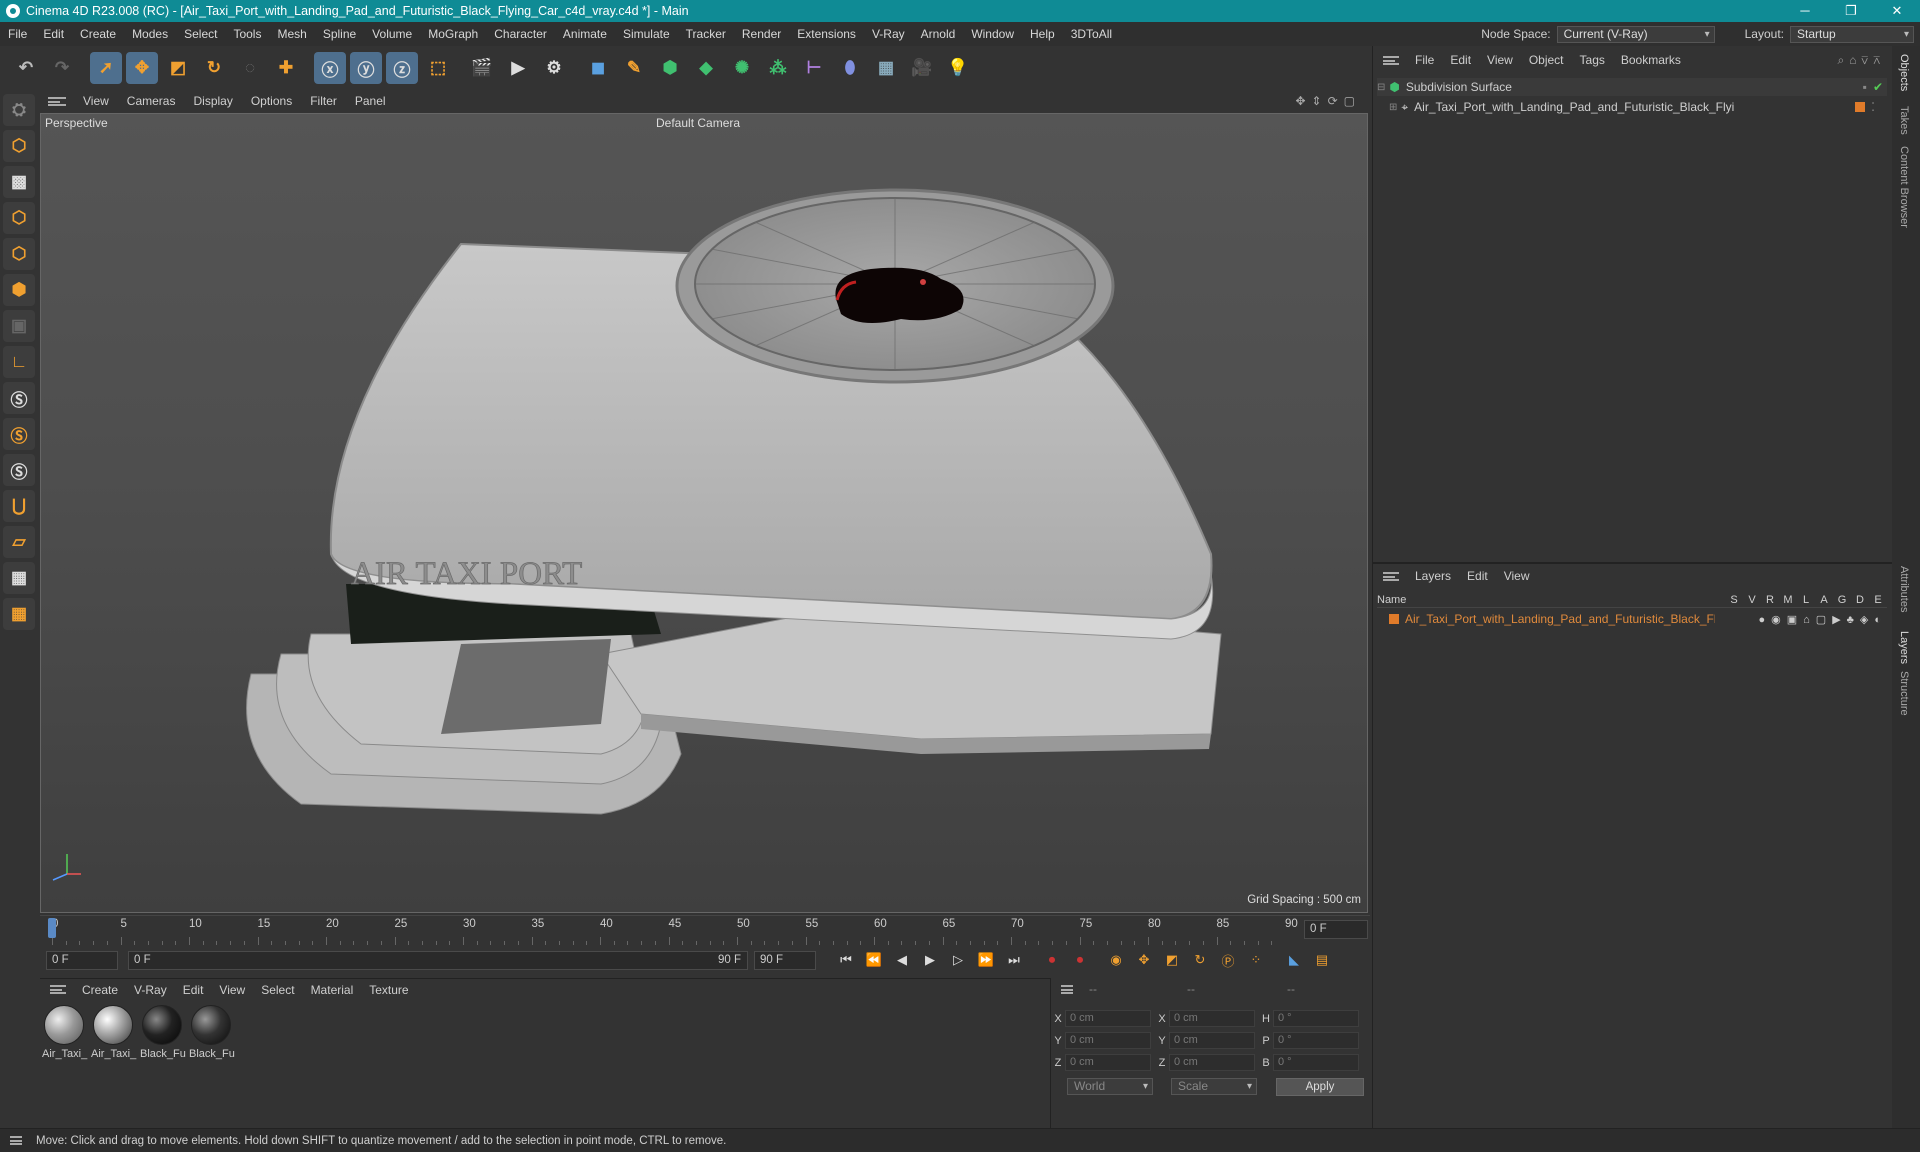 This screenshot has height=1152, width=1920. Describe the element at coordinates (57, 101) in the screenshot. I see `viewport-menu-icon` at that location.